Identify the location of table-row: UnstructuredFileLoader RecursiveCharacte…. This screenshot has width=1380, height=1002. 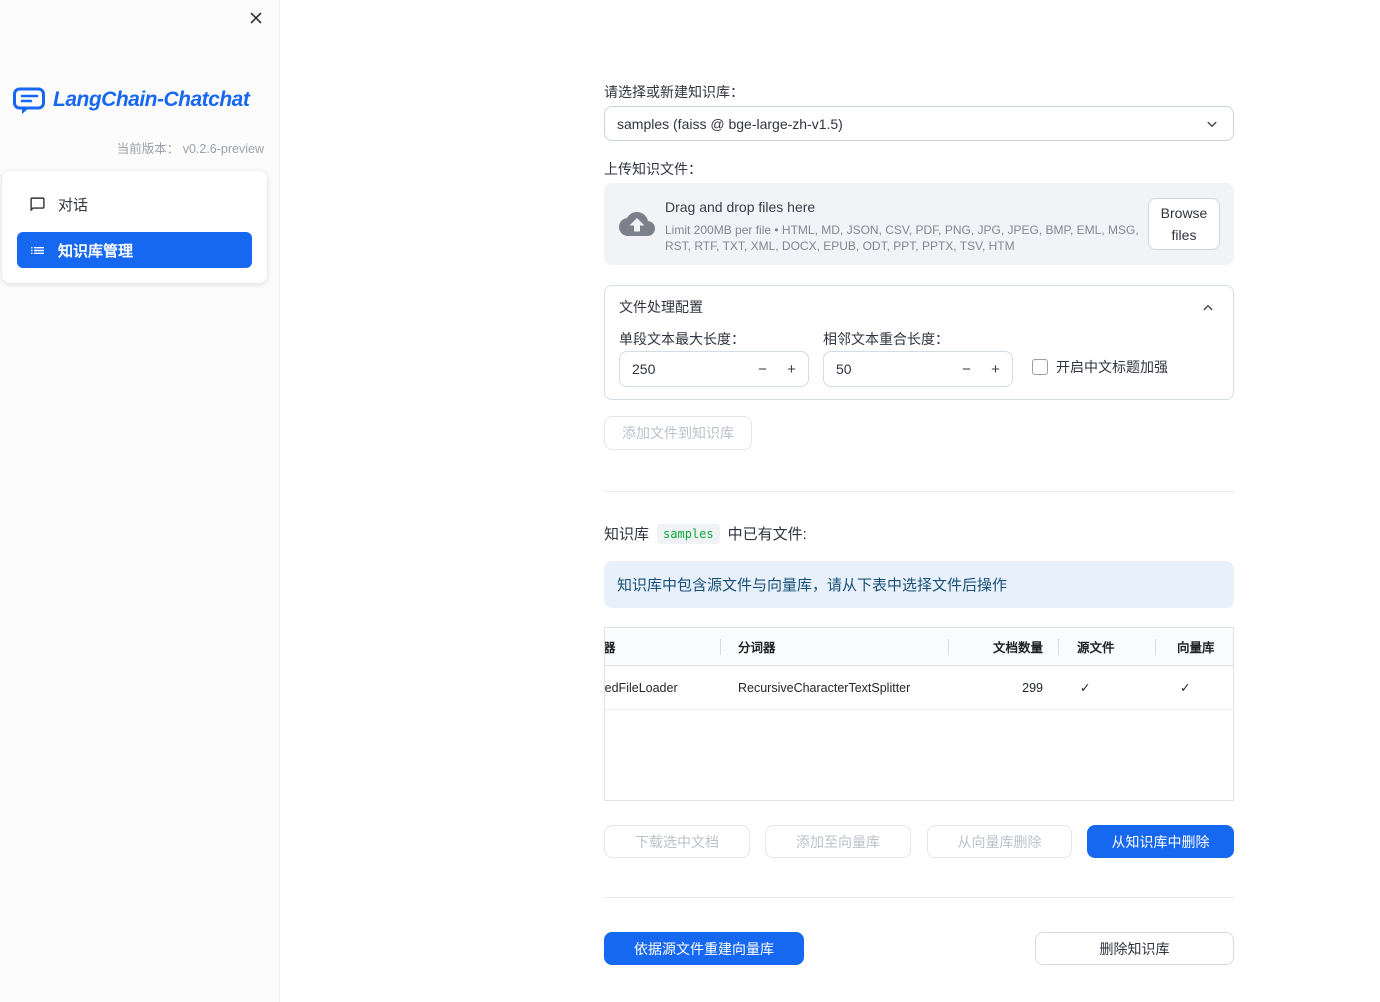
(919, 688).